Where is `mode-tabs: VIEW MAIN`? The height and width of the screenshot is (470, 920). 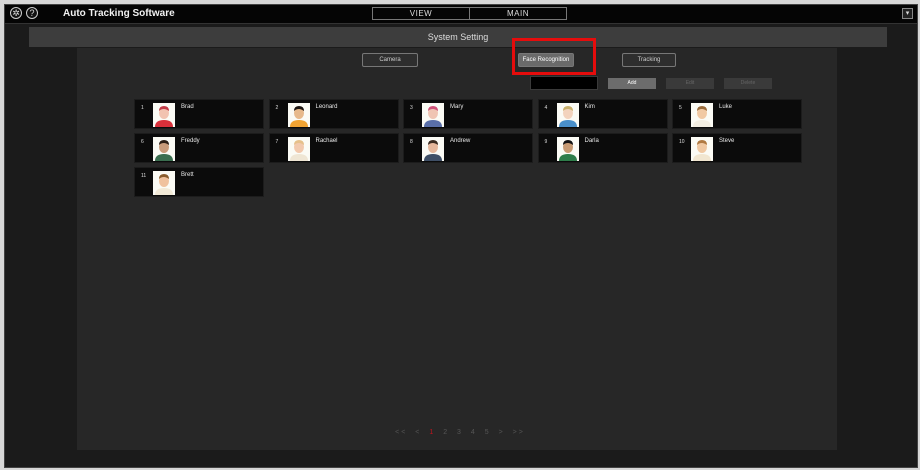 mode-tabs: VIEW MAIN is located at coordinates (469, 13).